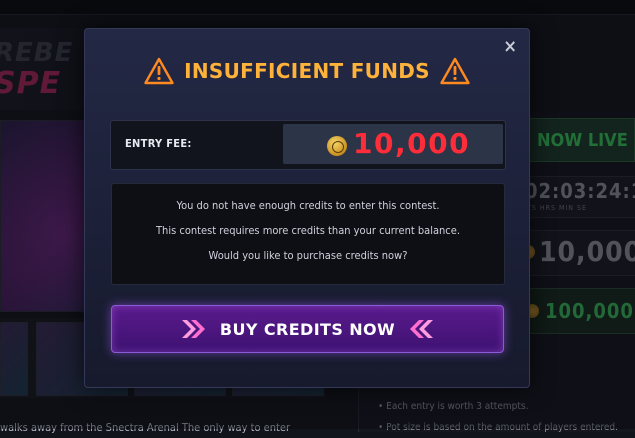  I want to click on double-chevron-right-icon, so click(193, 329).